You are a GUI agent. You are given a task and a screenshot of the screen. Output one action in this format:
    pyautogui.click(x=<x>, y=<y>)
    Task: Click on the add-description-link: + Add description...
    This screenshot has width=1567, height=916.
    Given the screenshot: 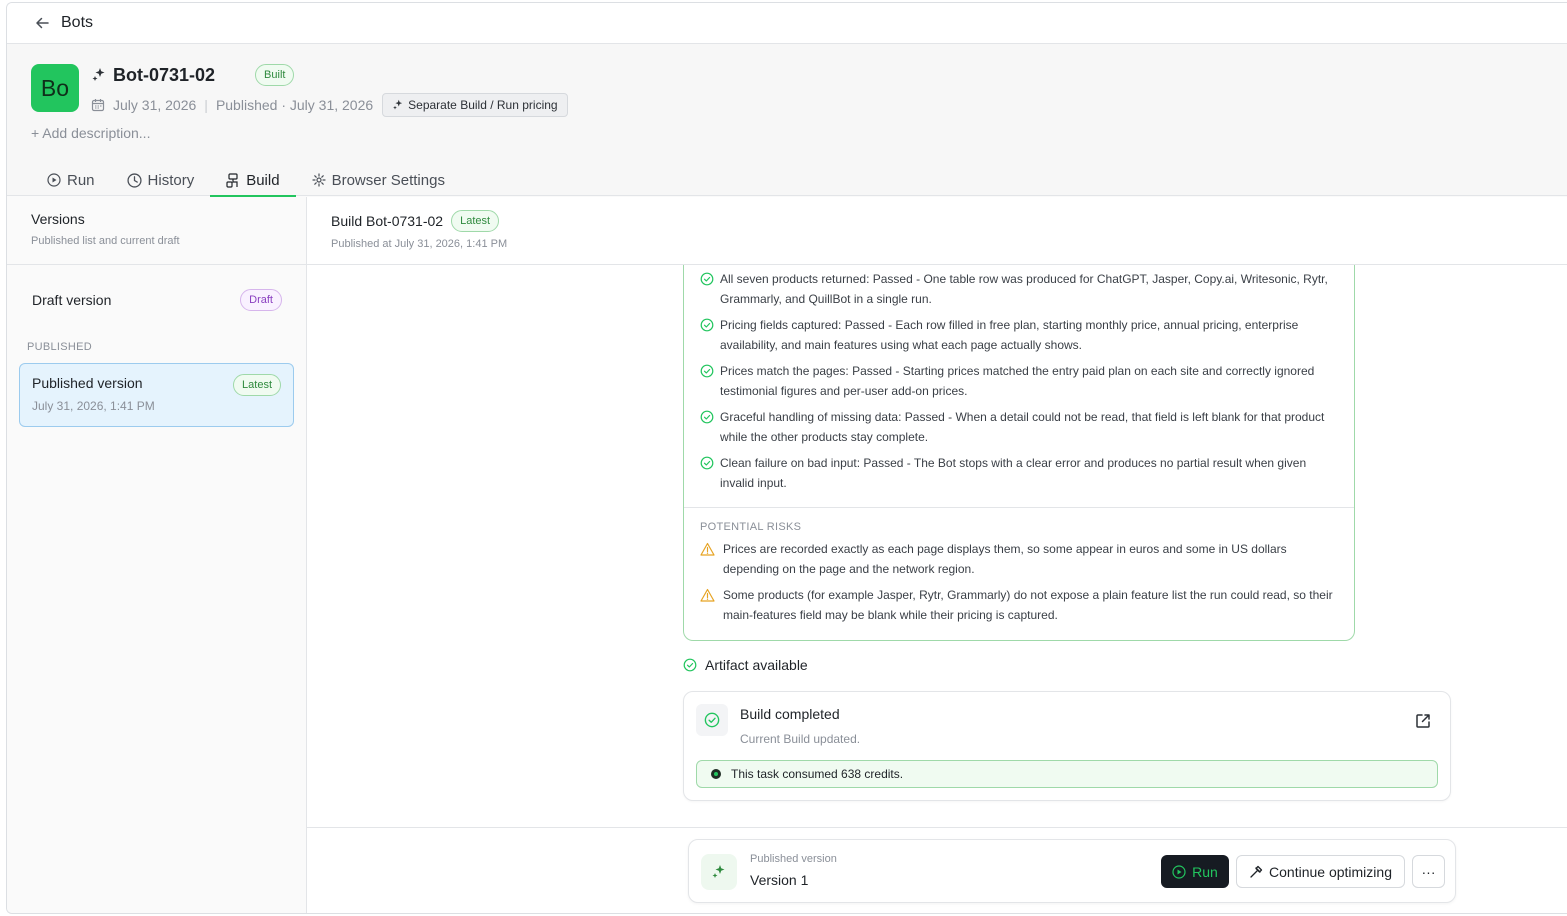 What is the action you would take?
    pyautogui.click(x=90, y=133)
    